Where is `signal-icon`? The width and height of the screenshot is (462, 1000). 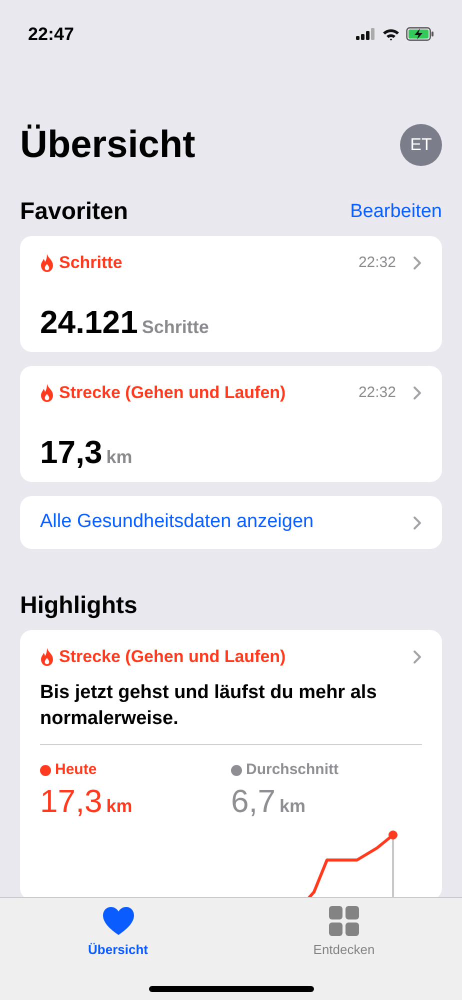 signal-icon is located at coordinates (366, 34).